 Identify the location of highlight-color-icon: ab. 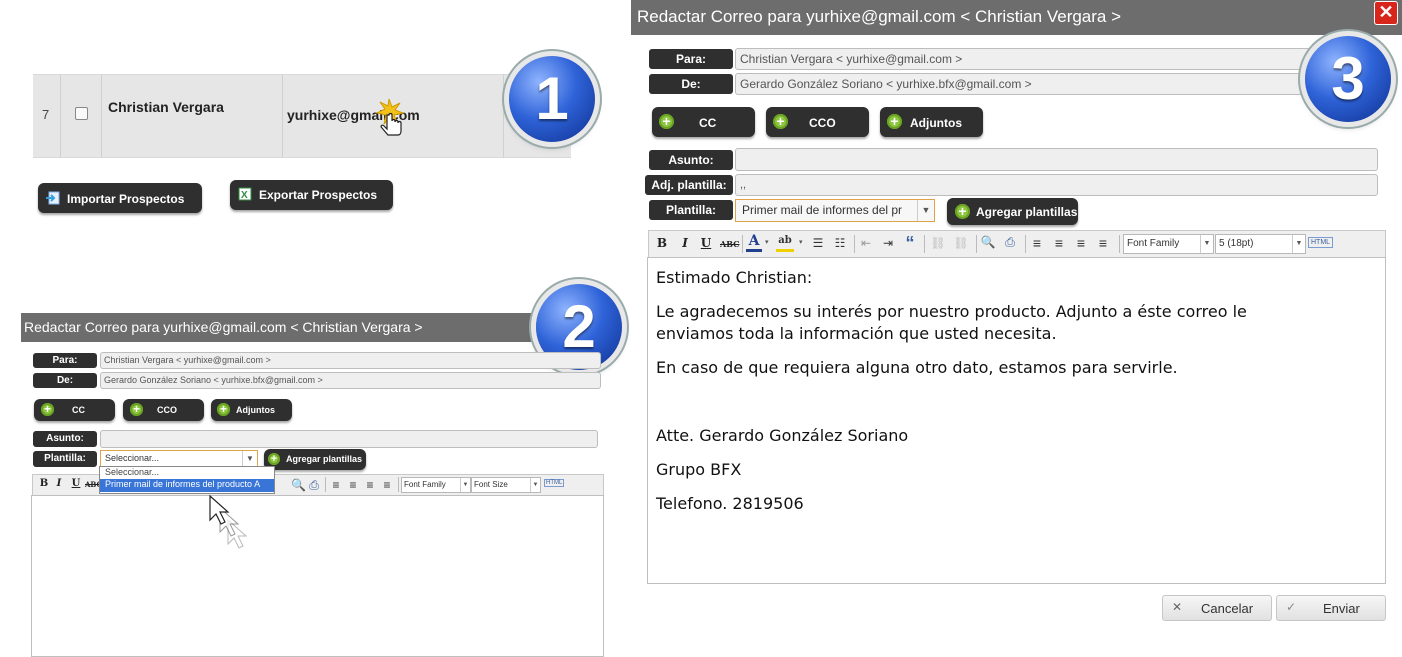
(785, 243).